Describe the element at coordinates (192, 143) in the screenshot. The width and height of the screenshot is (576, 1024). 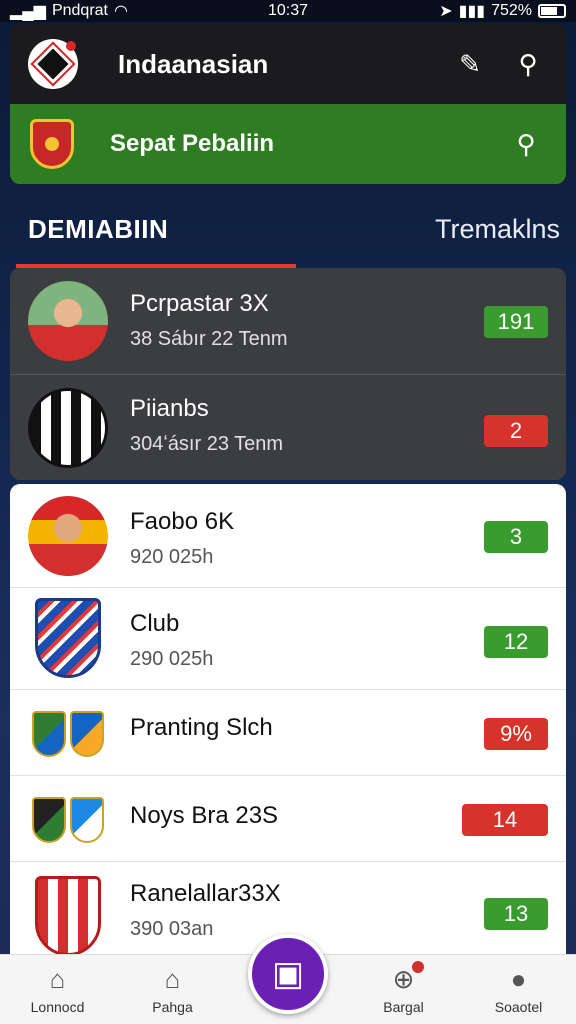
I see `section-title: Sepat Pebaliin` at that location.